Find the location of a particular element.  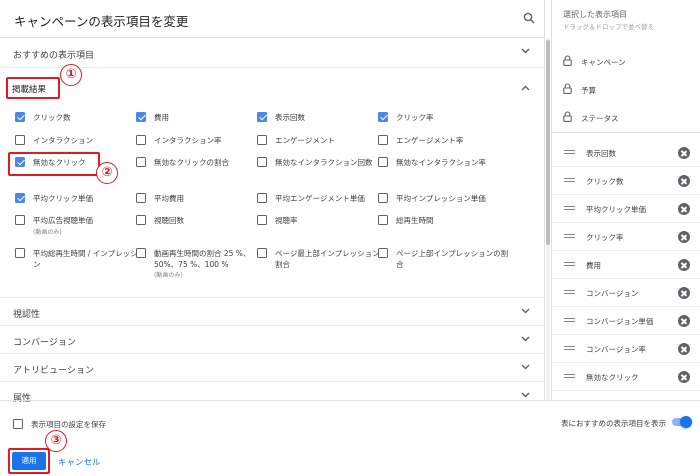

section-visibility: 視認性 is located at coordinates (272, 312).